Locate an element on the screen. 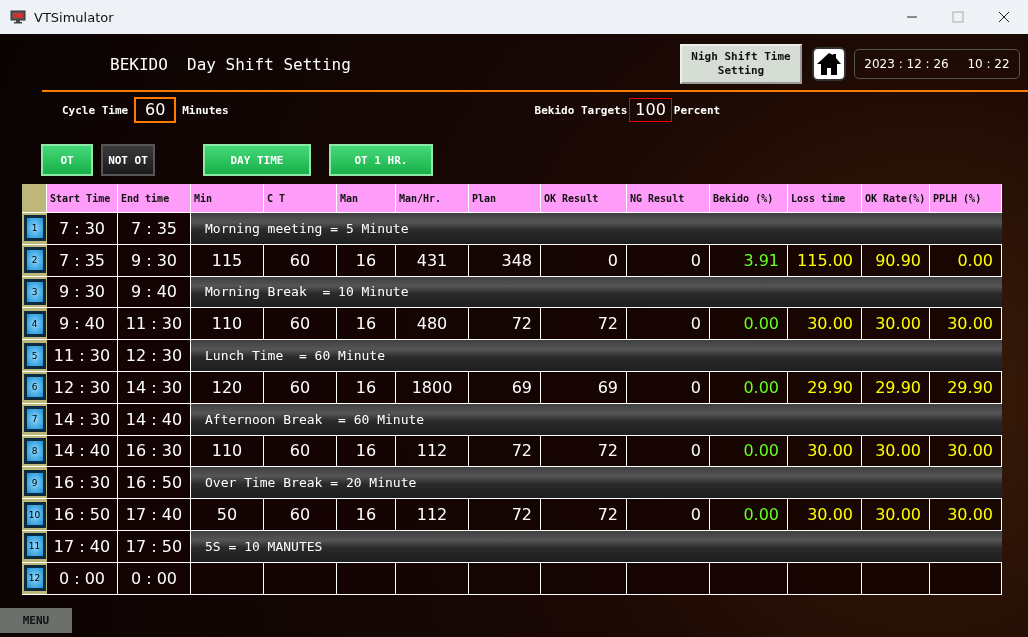 Image resolution: width=1028 pixels, height=637 pixels. close-icon is located at coordinates (1004, 17).